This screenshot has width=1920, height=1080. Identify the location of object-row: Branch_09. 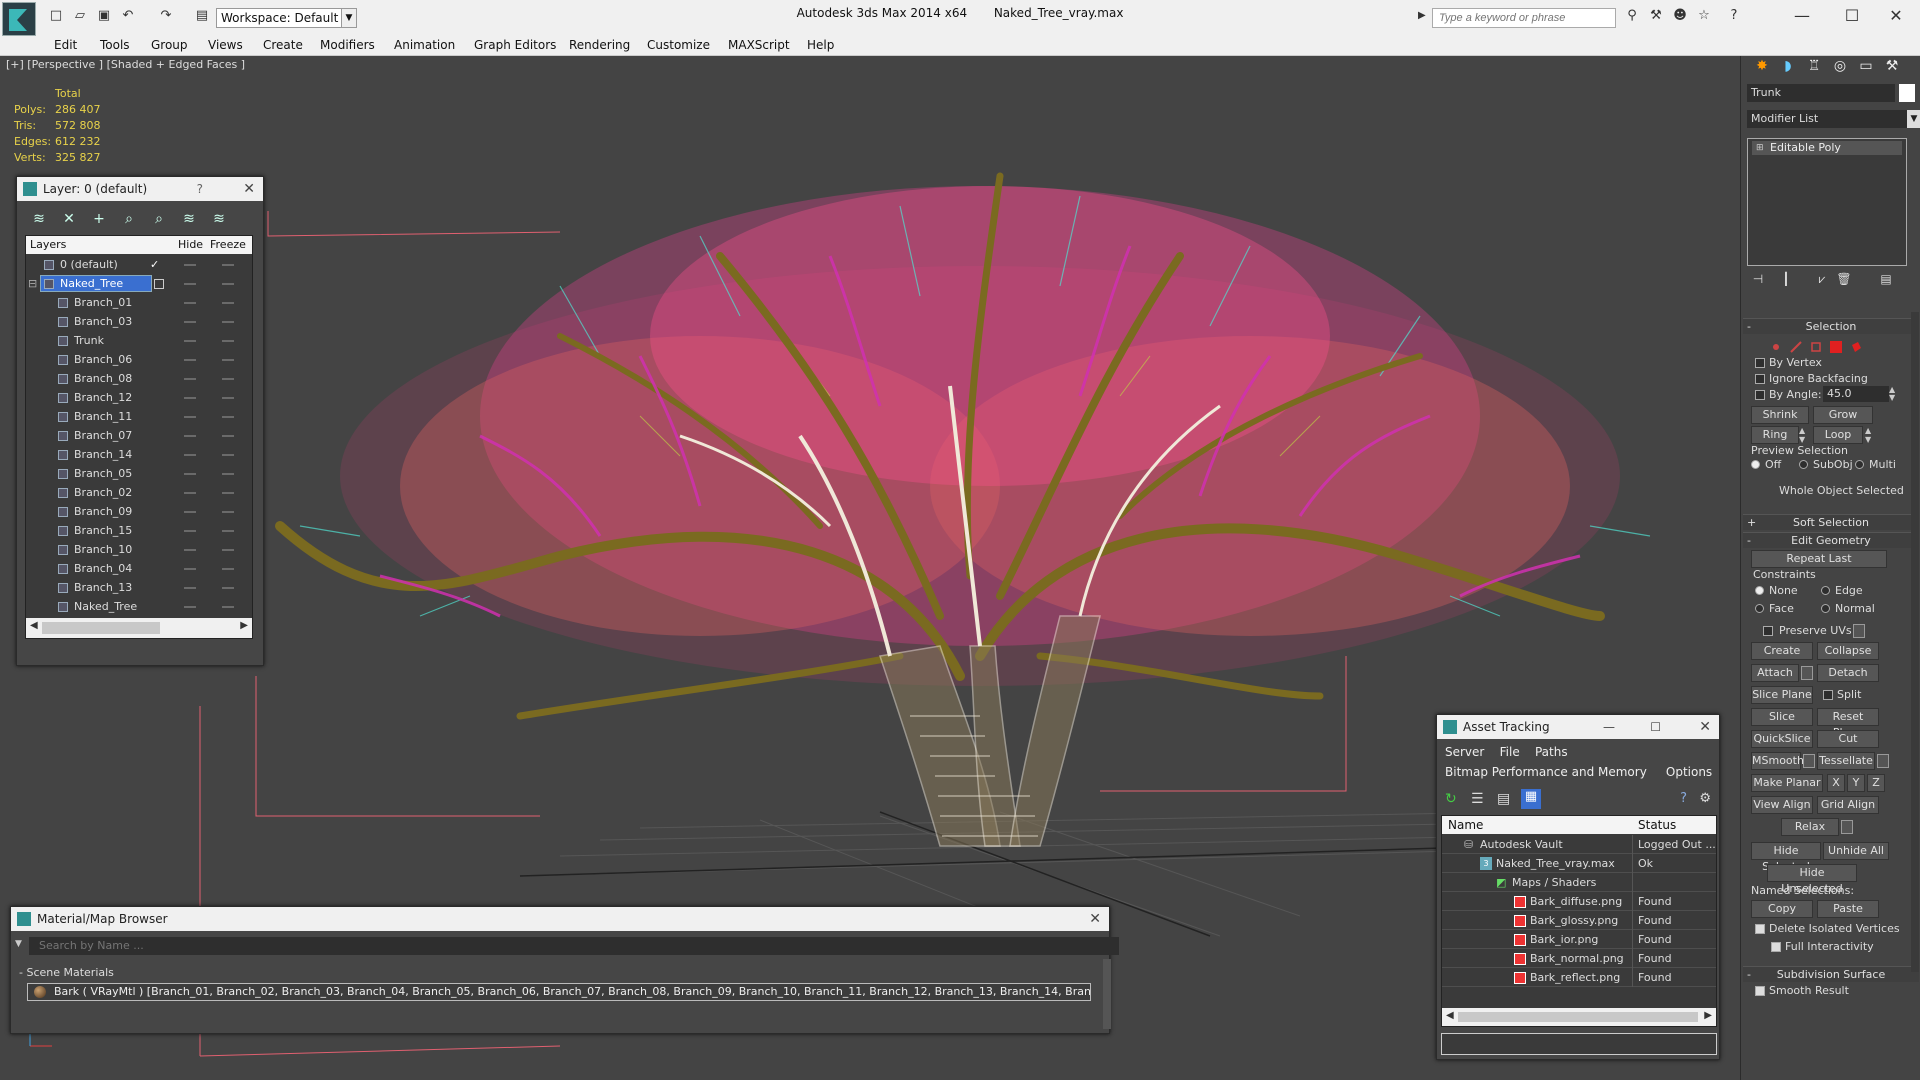
(139, 511).